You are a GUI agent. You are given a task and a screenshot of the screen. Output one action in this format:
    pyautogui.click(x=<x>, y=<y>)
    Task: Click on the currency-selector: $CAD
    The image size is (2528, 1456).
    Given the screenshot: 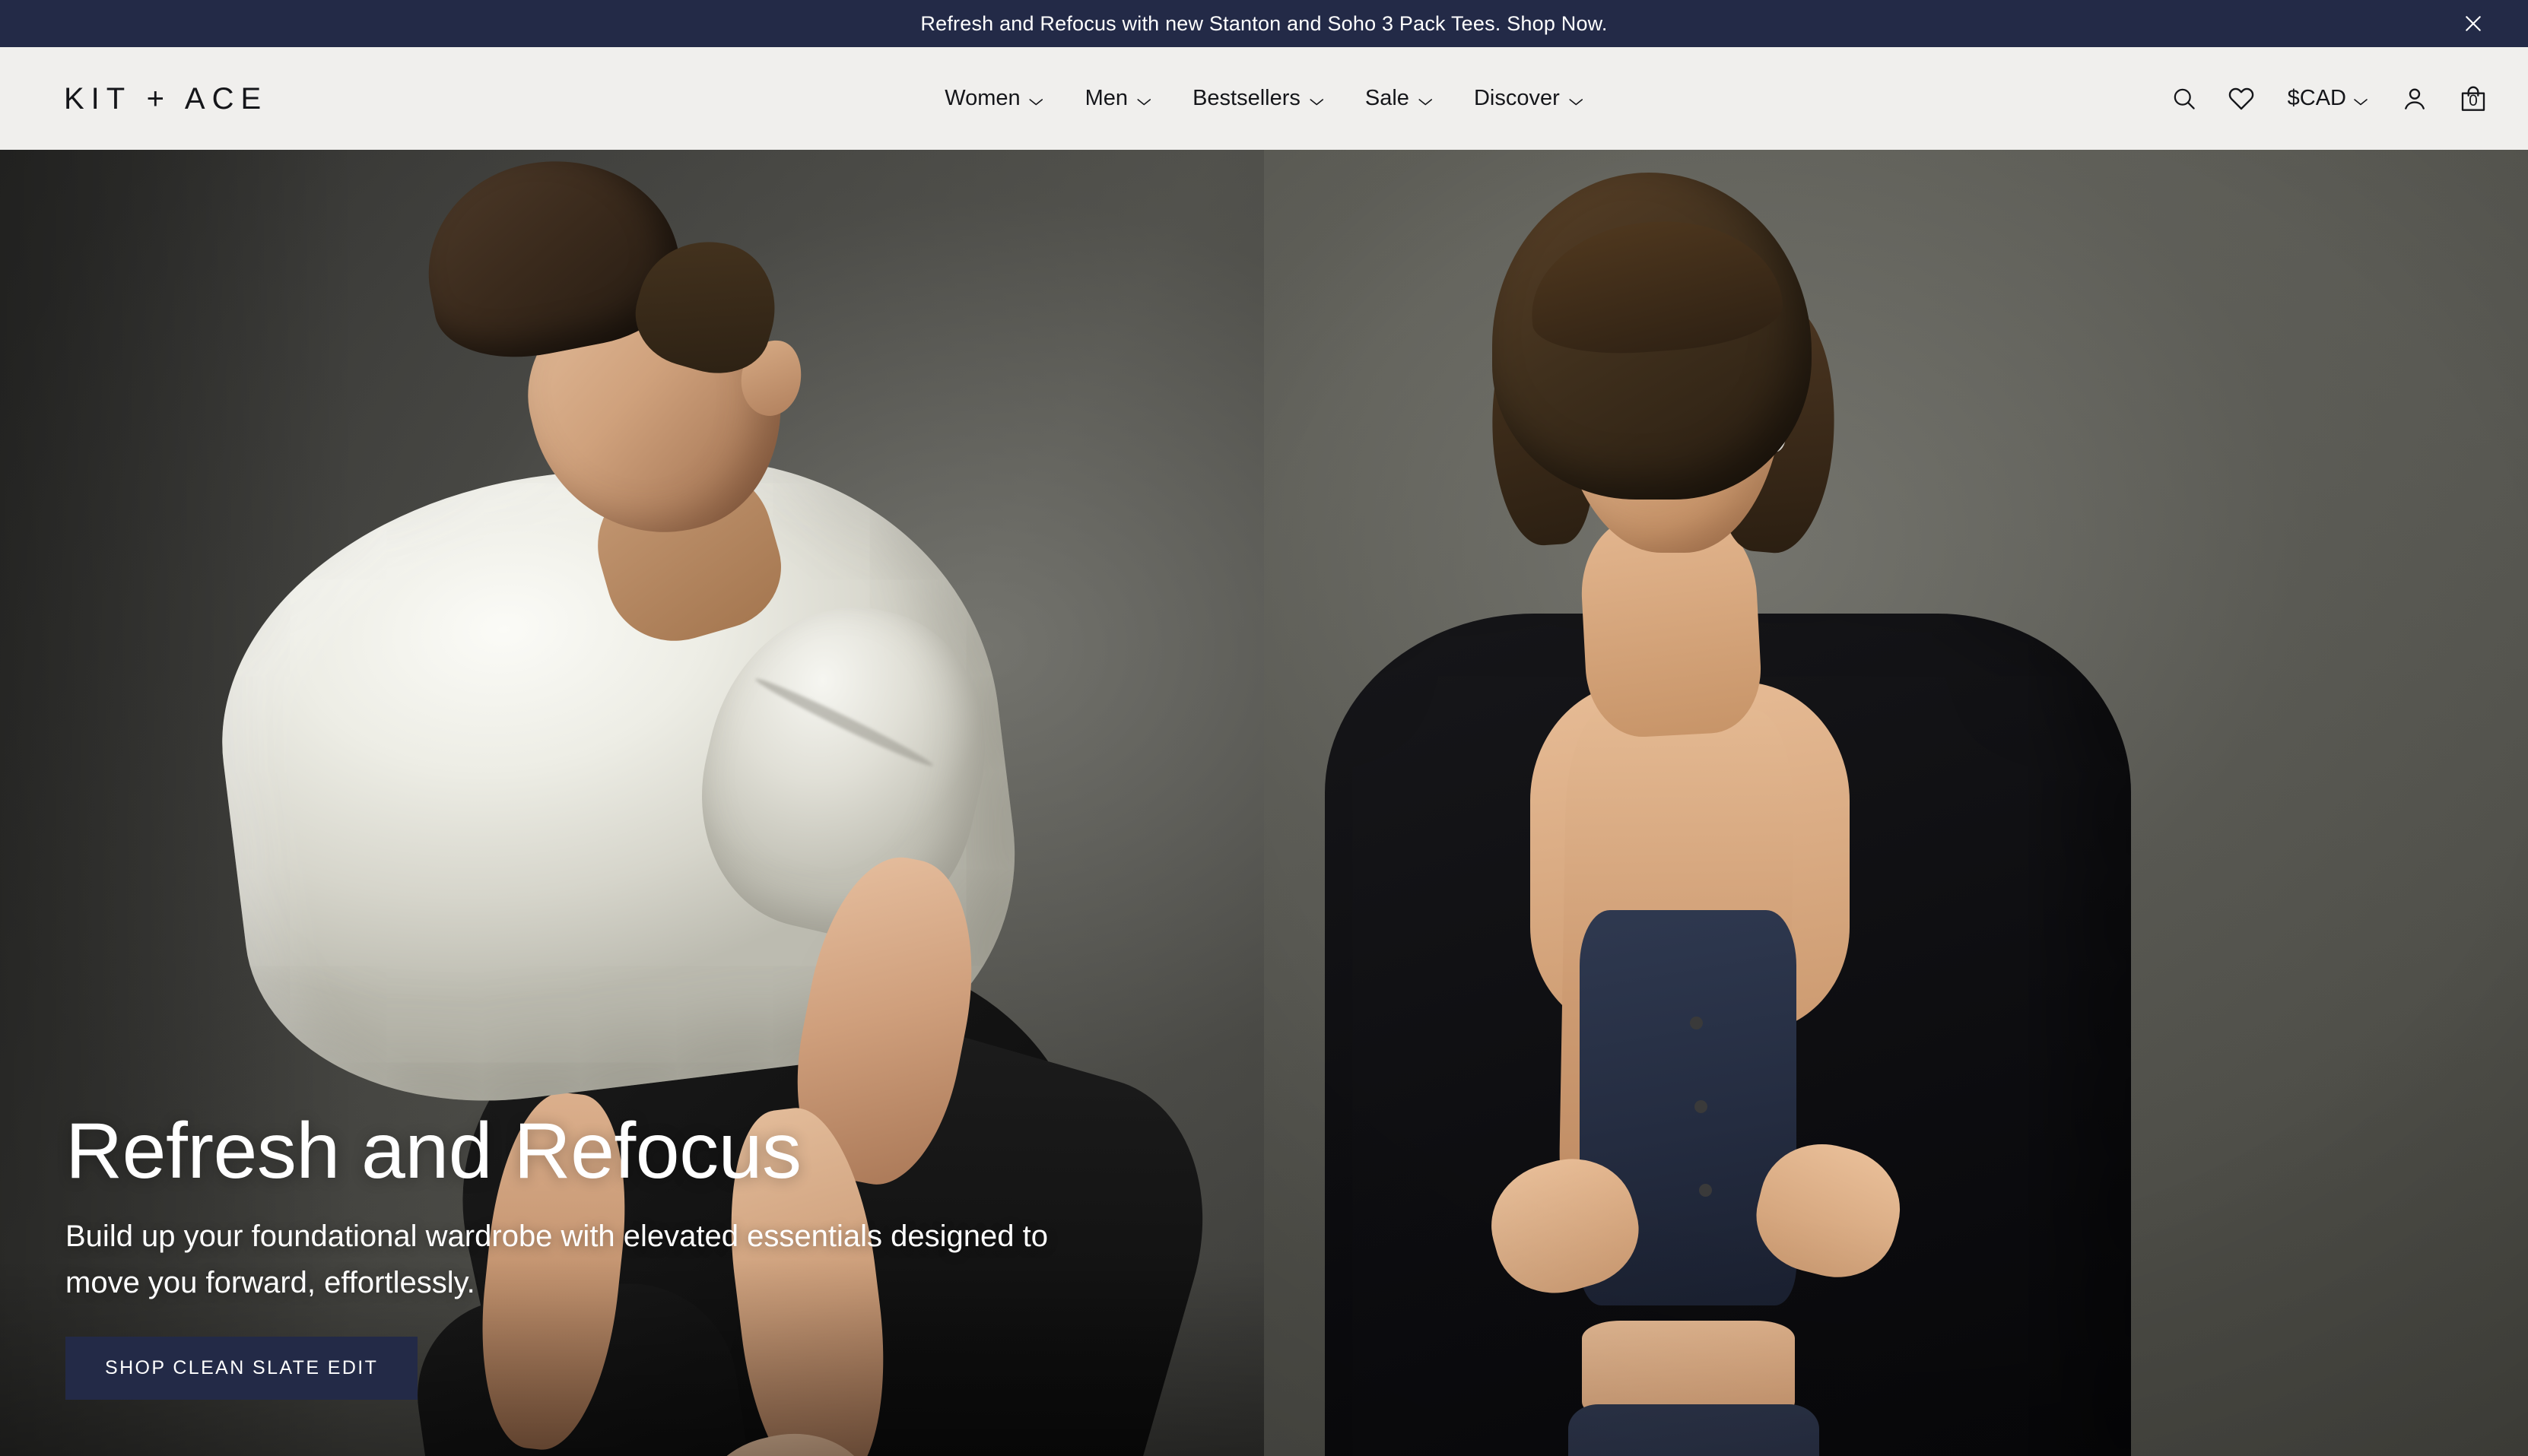 What is the action you would take?
    pyautogui.click(x=2328, y=99)
    